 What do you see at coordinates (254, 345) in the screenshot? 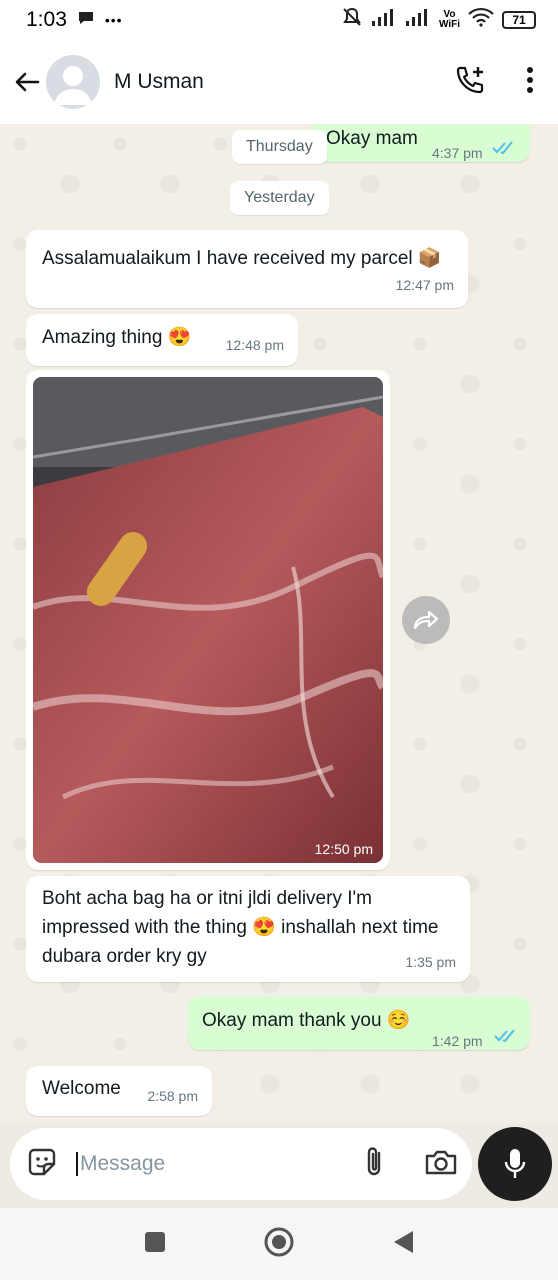
I see `message-time: 12:48 pm` at bounding box center [254, 345].